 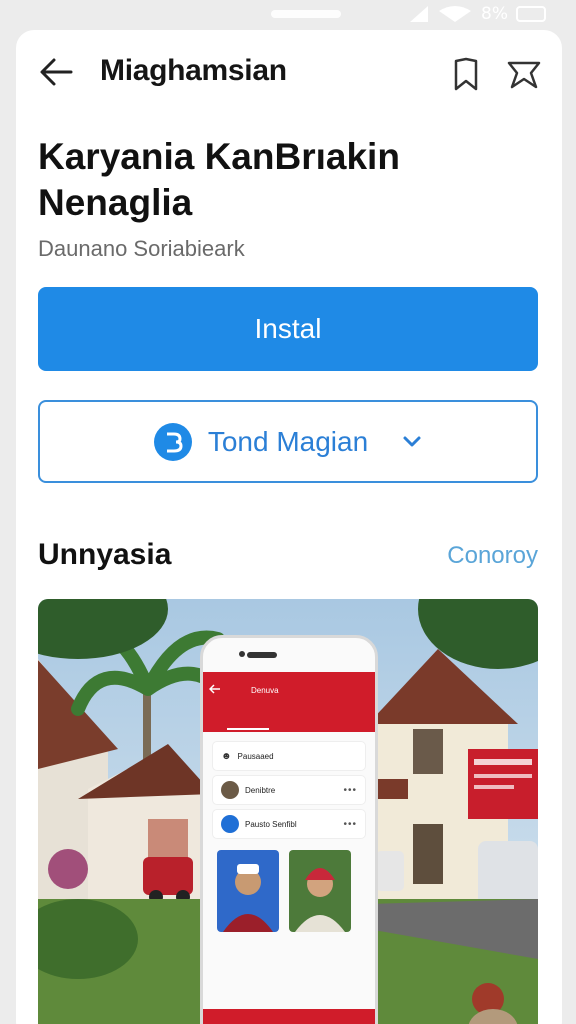 What do you see at coordinates (219, 179) in the screenshot?
I see `app-name: Karyania KanBrıakin Nenaglia` at bounding box center [219, 179].